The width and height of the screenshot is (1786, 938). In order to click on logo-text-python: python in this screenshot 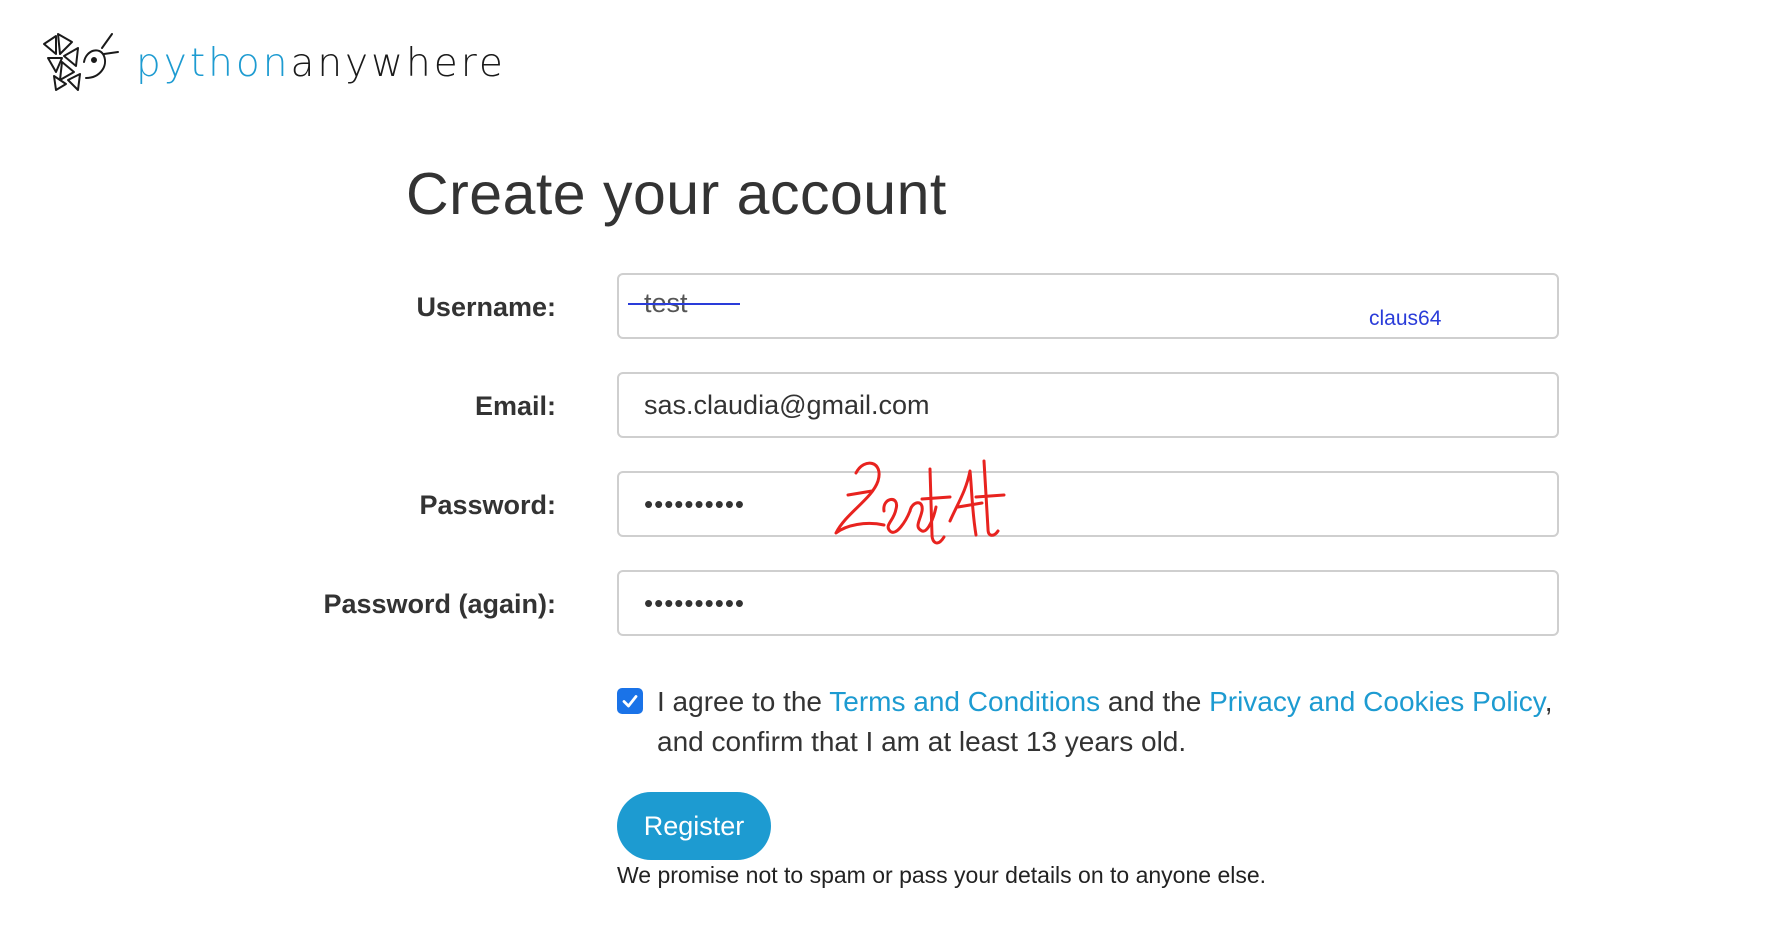, I will do `click(213, 63)`.